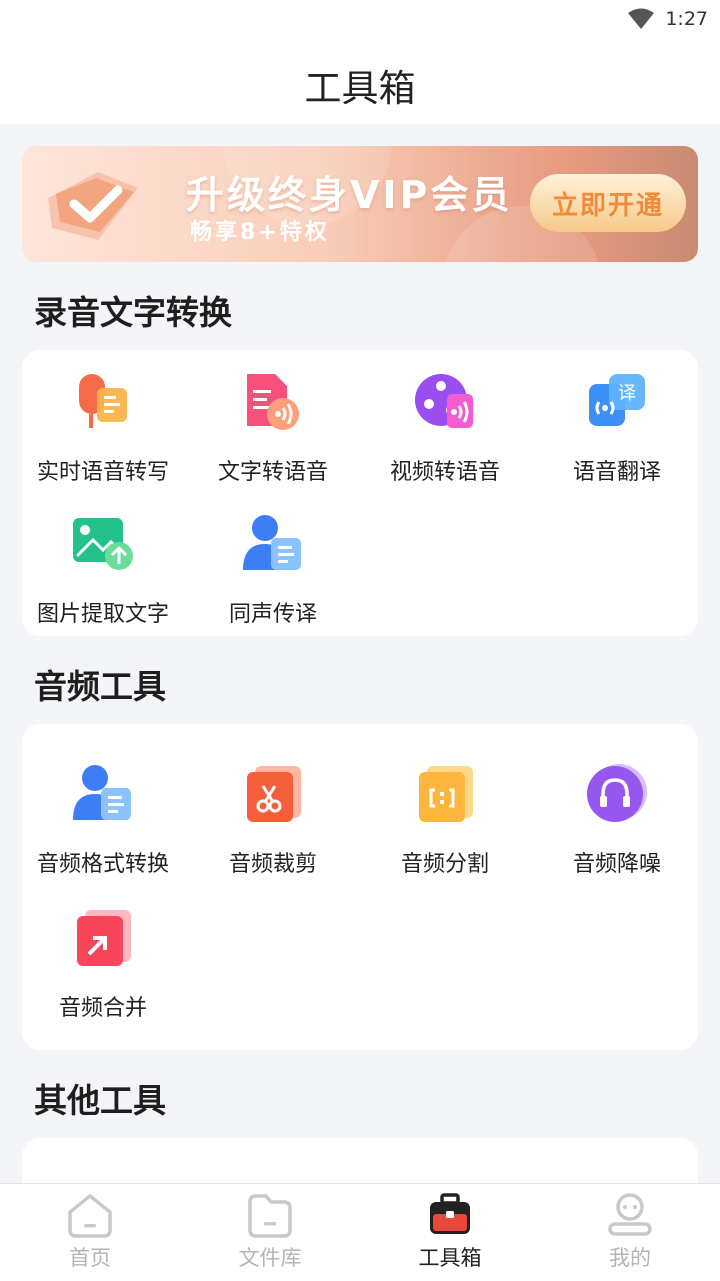 This screenshot has height=1281, width=720. I want to click on nav-profile: 我的, so click(630, 1232).